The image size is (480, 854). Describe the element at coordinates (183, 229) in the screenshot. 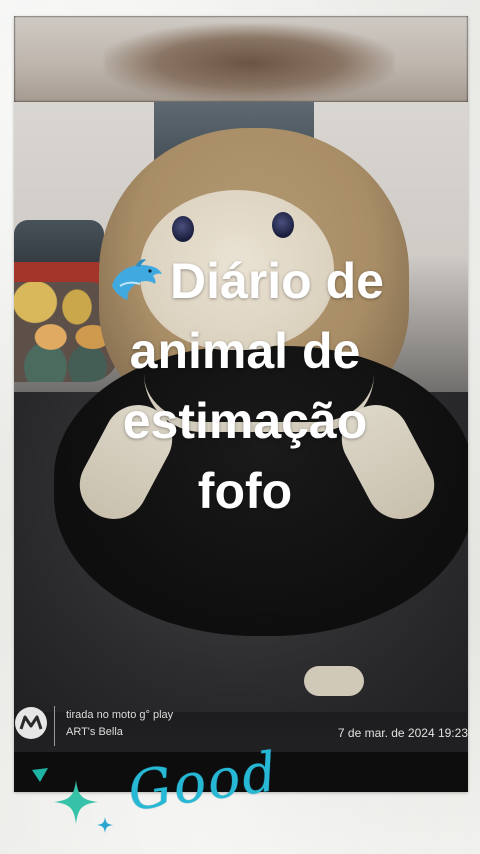

I see `crochet-doll-left-eye` at that location.